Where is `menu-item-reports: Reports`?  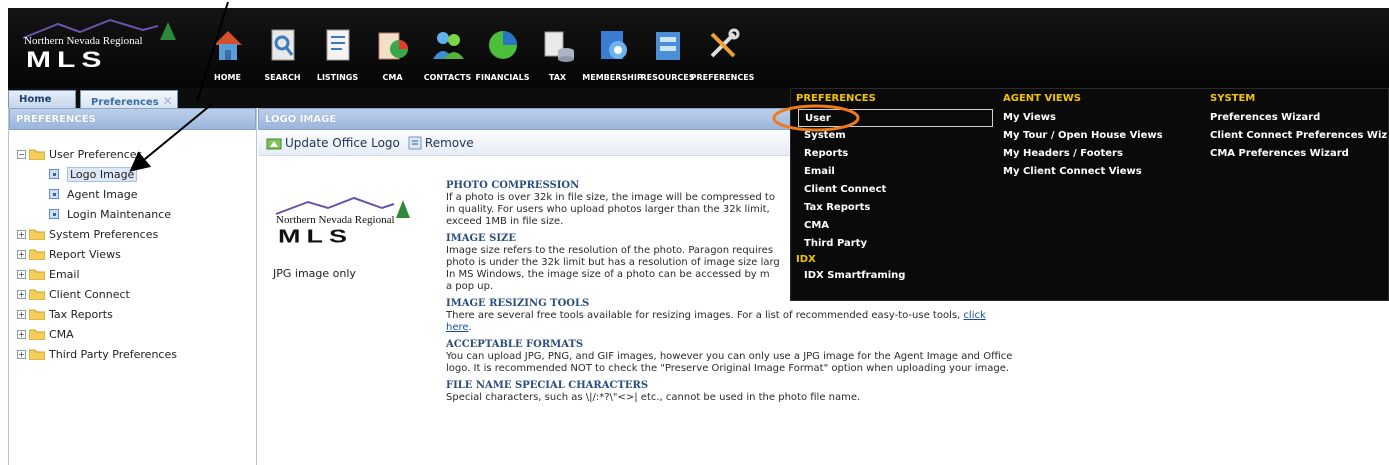 menu-item-reports: Reports is located at coordinates (896, 154).